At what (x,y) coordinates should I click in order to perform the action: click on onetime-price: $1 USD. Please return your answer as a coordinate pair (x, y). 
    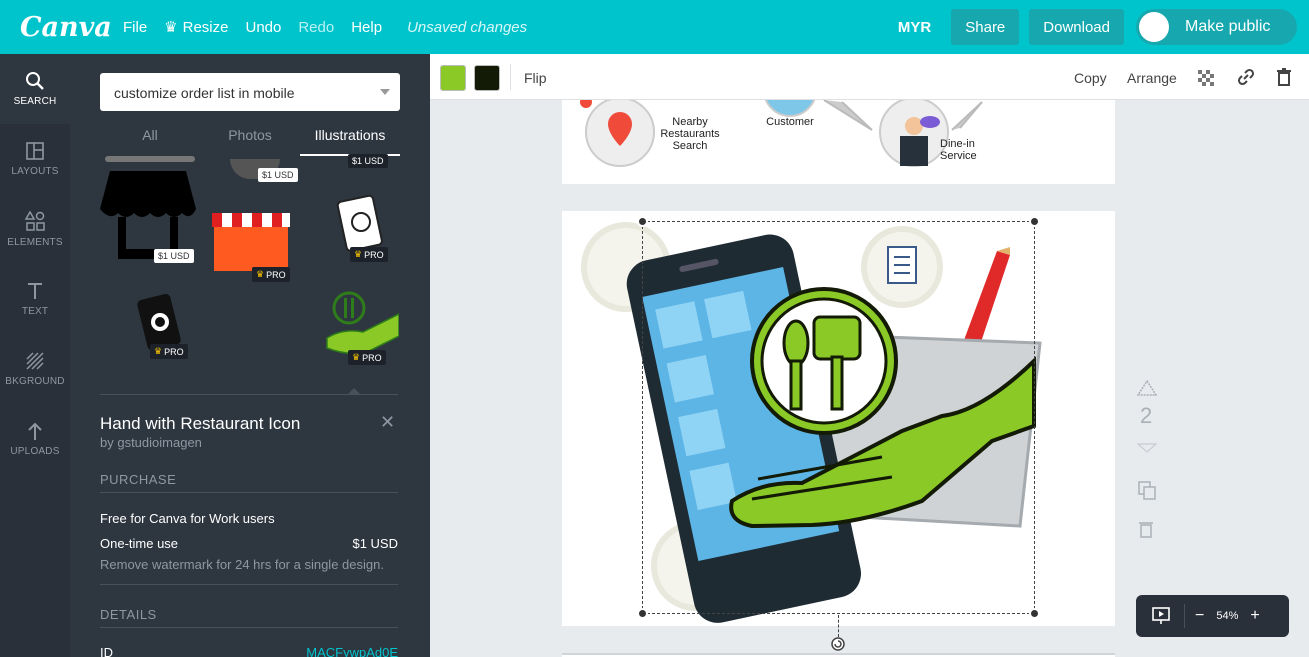
    Looking at the image, I should click on (375, 543).